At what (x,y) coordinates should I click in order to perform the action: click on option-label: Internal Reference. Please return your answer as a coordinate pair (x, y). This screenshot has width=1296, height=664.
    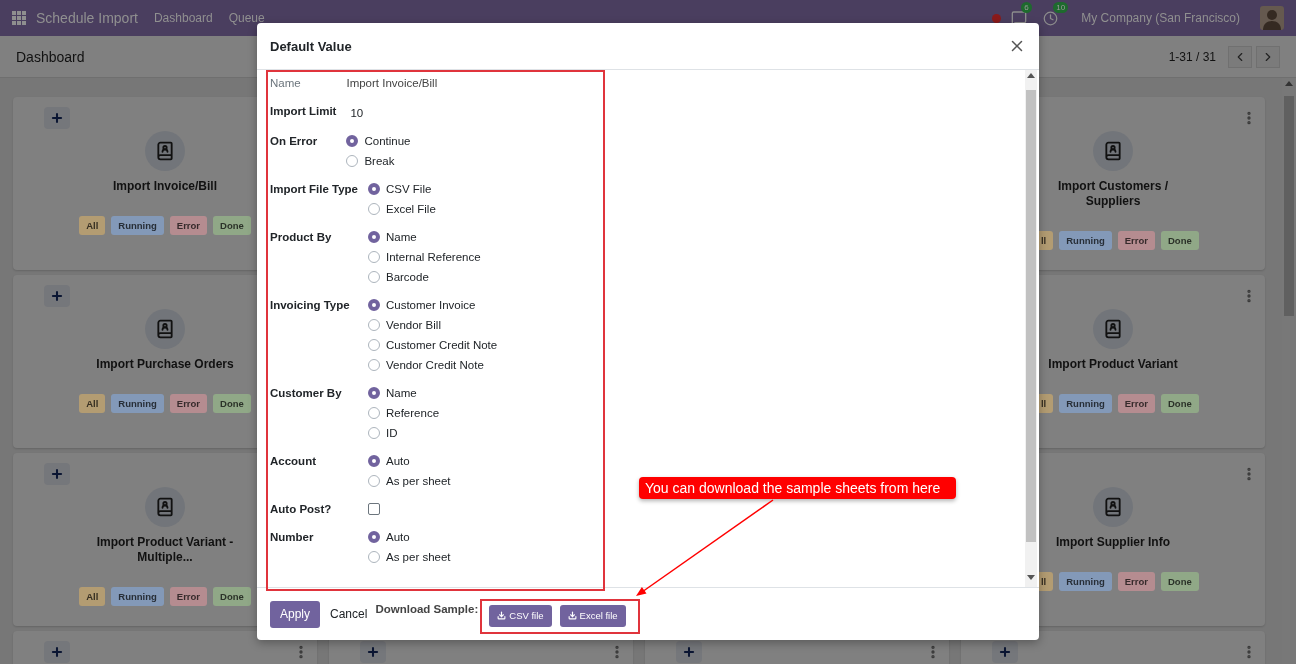
    Looking at the image, I should click on (433, 257).